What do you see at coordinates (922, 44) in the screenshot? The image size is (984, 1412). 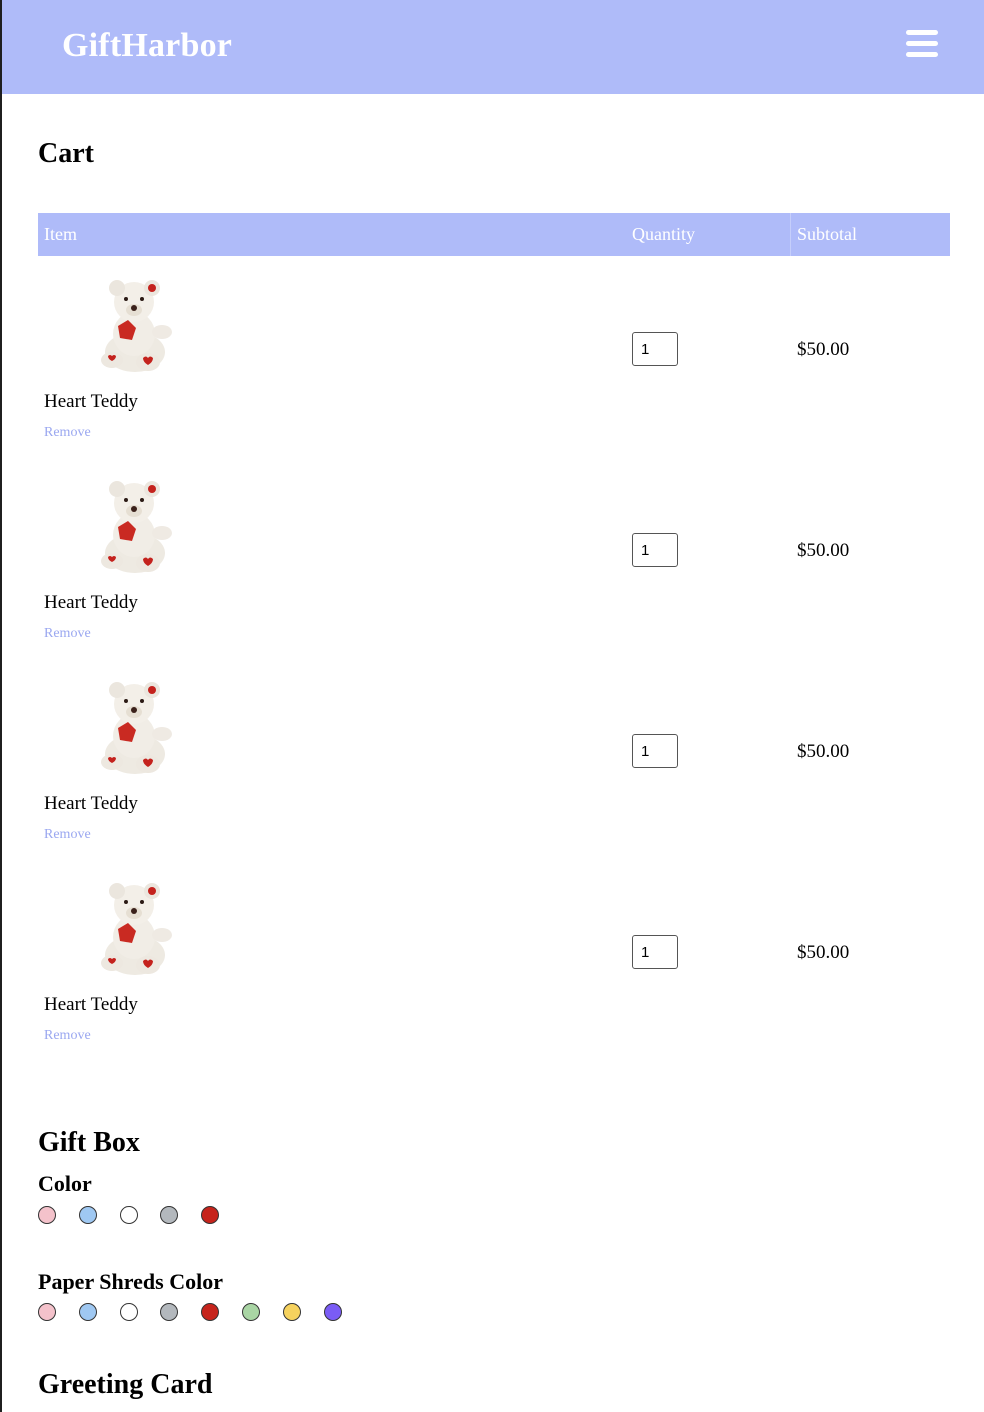 I see `hamburger-menu-icon` at bounding box center [922, 44].